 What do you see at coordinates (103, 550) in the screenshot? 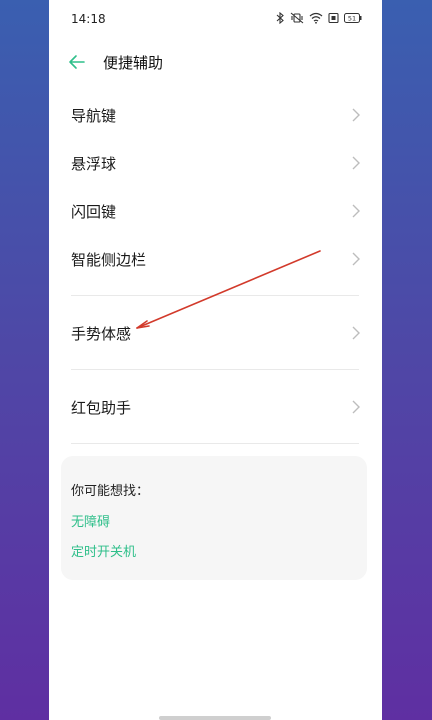
I see `suggestion-link-scheduled-power: 定时开关机` at bounding box center [103, 550].